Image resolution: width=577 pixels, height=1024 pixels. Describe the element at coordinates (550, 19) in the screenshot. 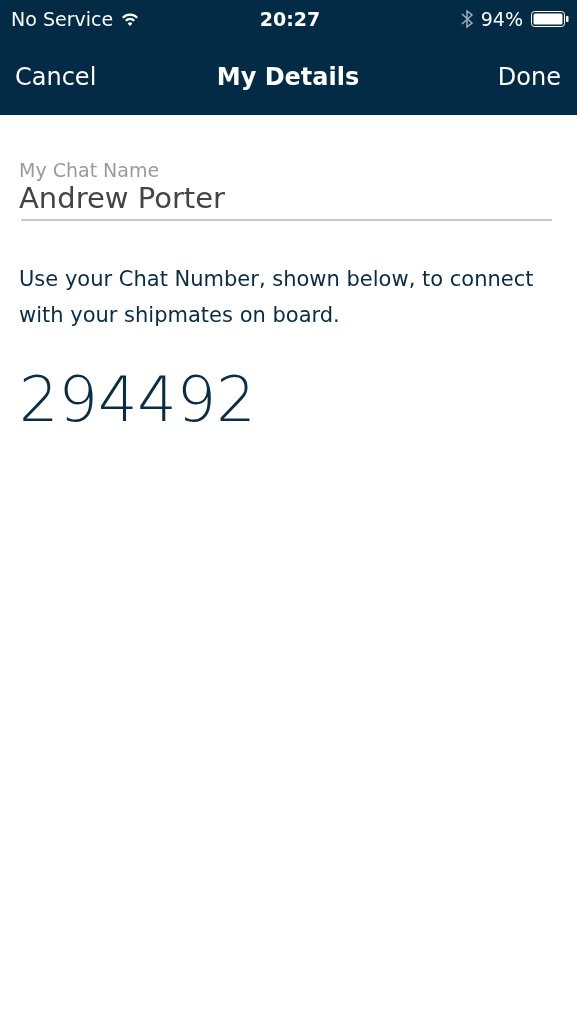

I see `battery-icon` at that location.